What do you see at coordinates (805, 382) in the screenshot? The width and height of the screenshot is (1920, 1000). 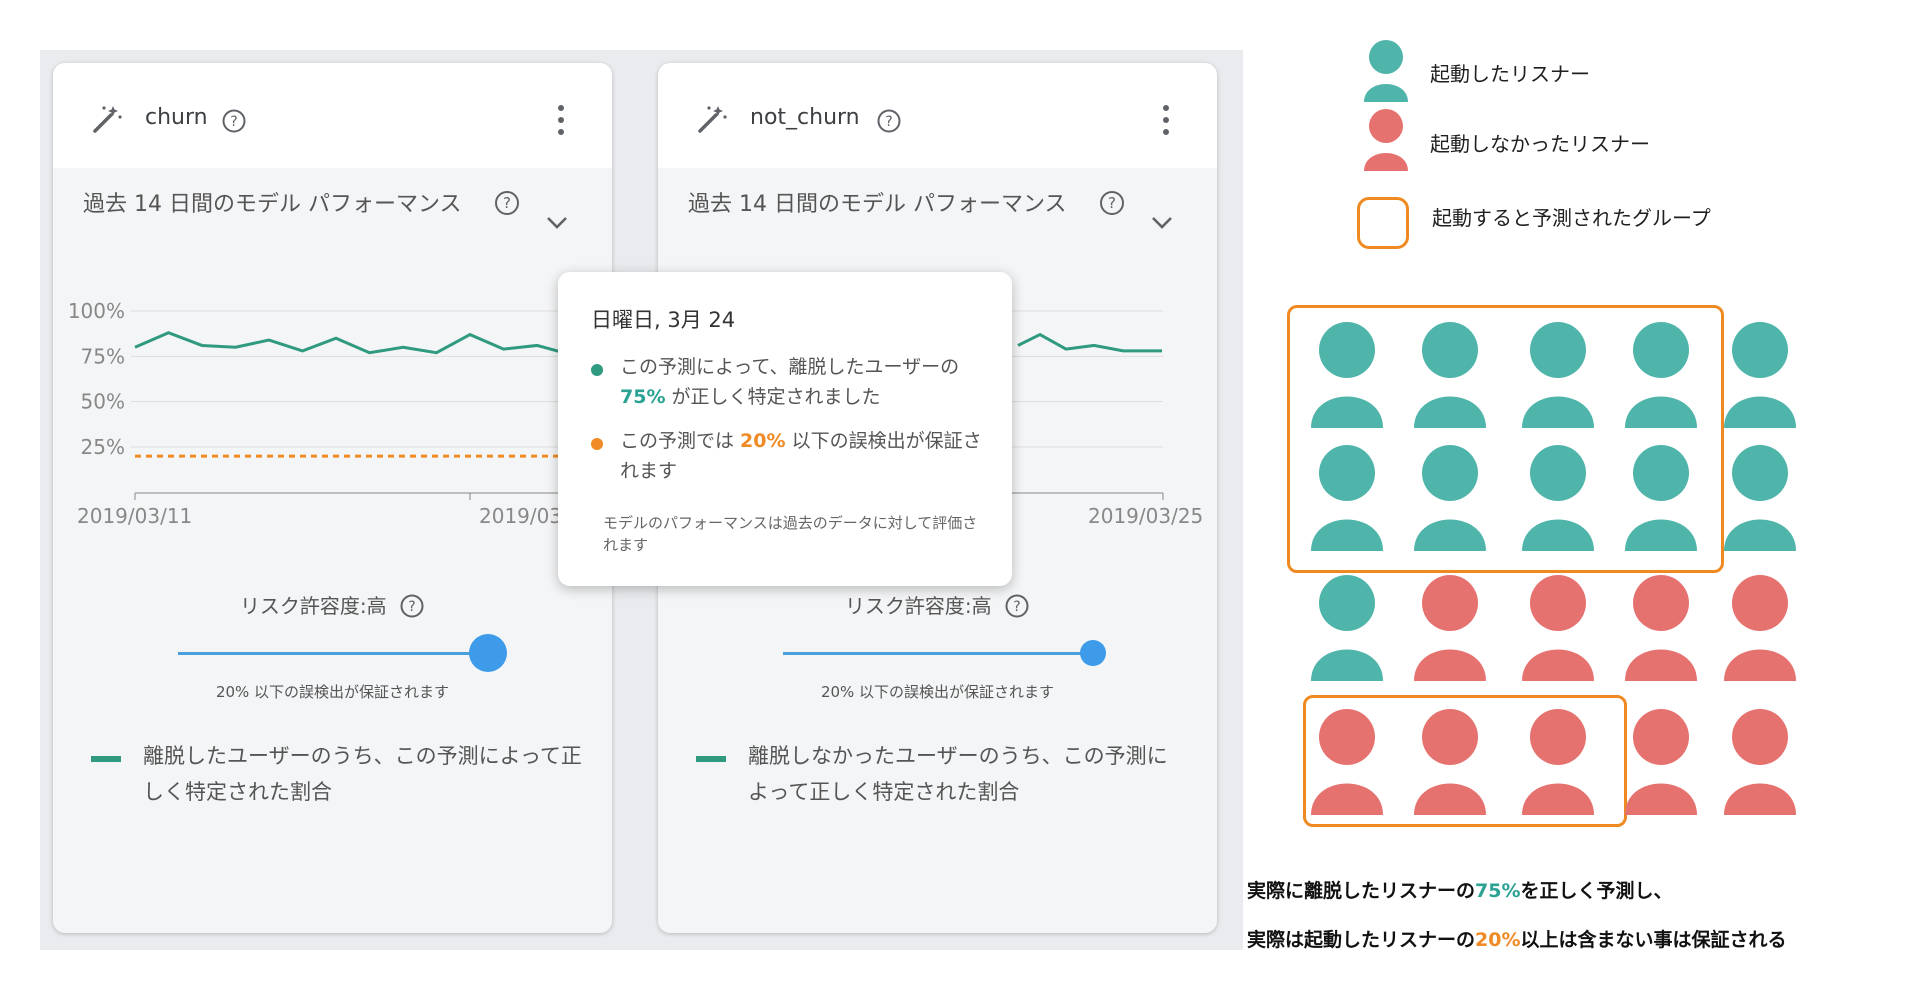 I see `tooltip-recall-text: この予測によって、離脱したユーザーの 75% が正しく特定されました` at bounding box center [805, 382].